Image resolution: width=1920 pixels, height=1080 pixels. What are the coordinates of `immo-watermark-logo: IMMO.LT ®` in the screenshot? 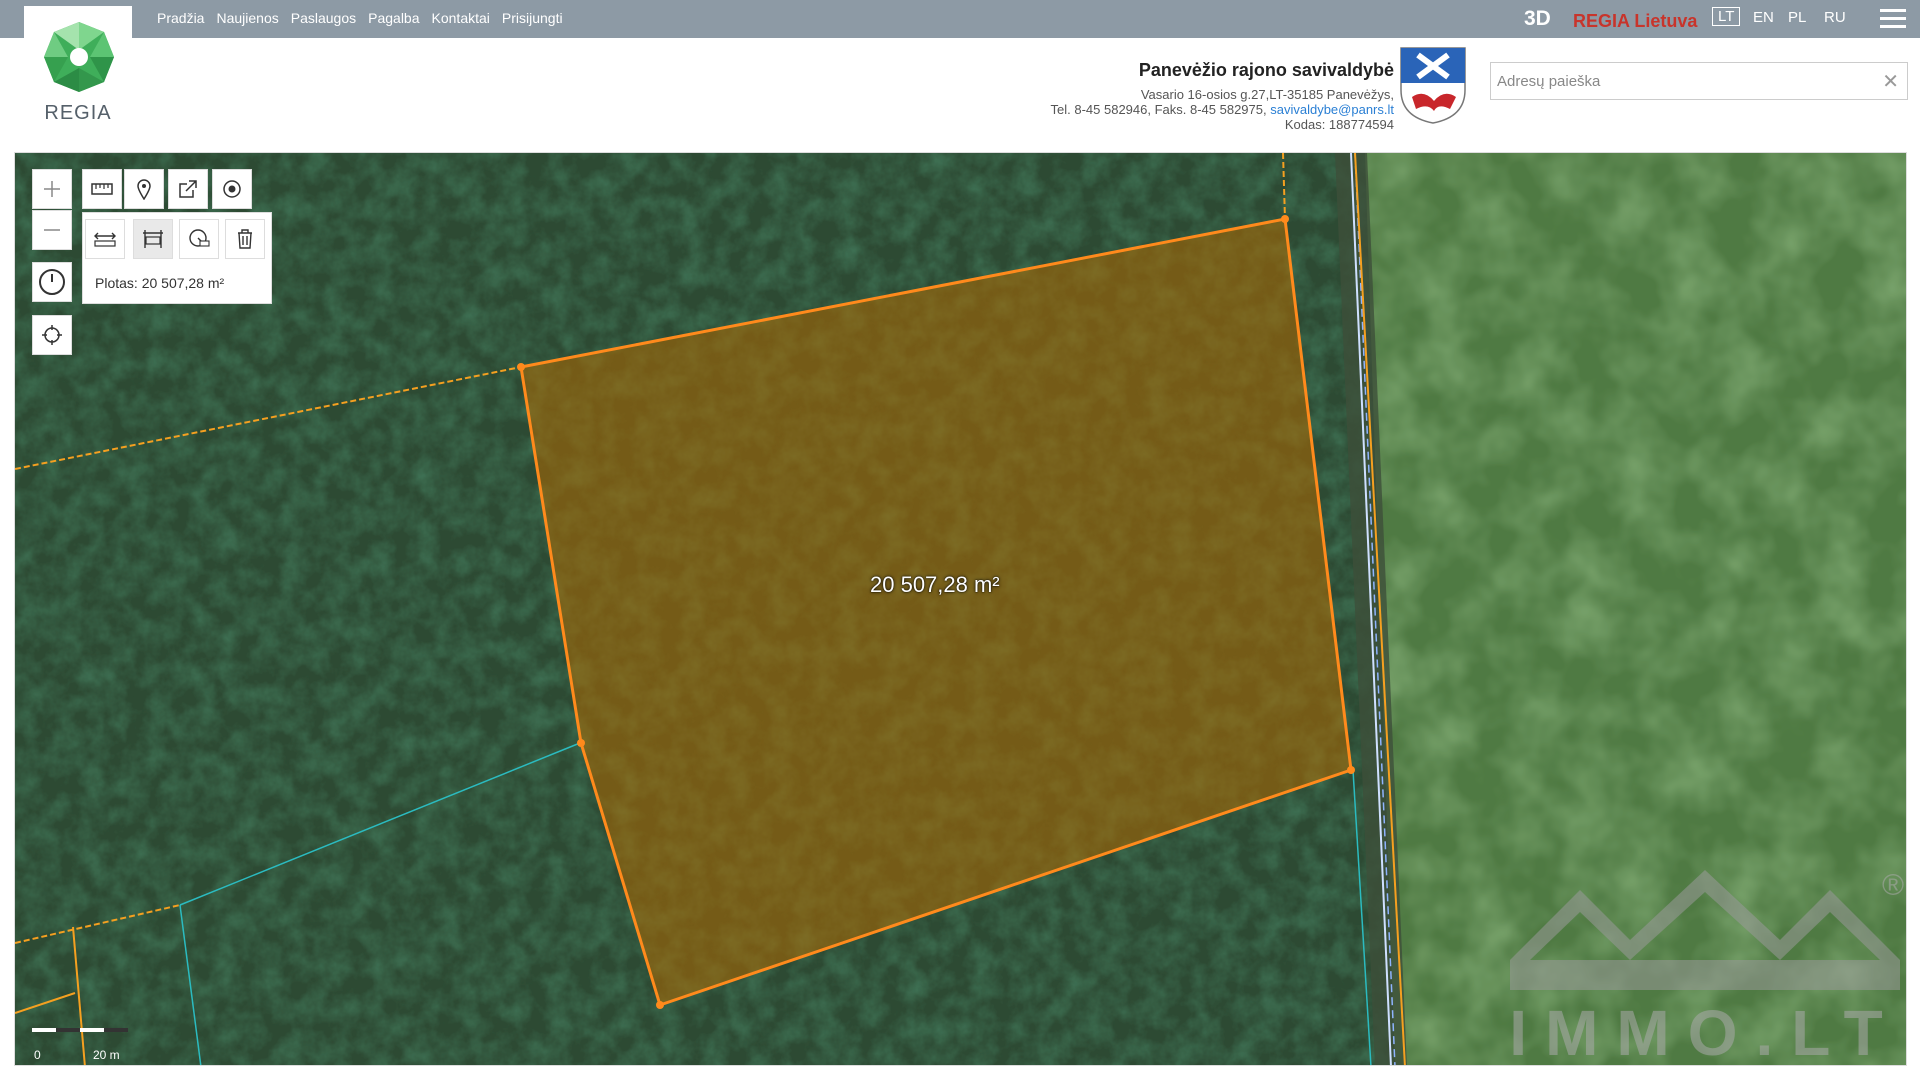 It's located at (1706, 967).